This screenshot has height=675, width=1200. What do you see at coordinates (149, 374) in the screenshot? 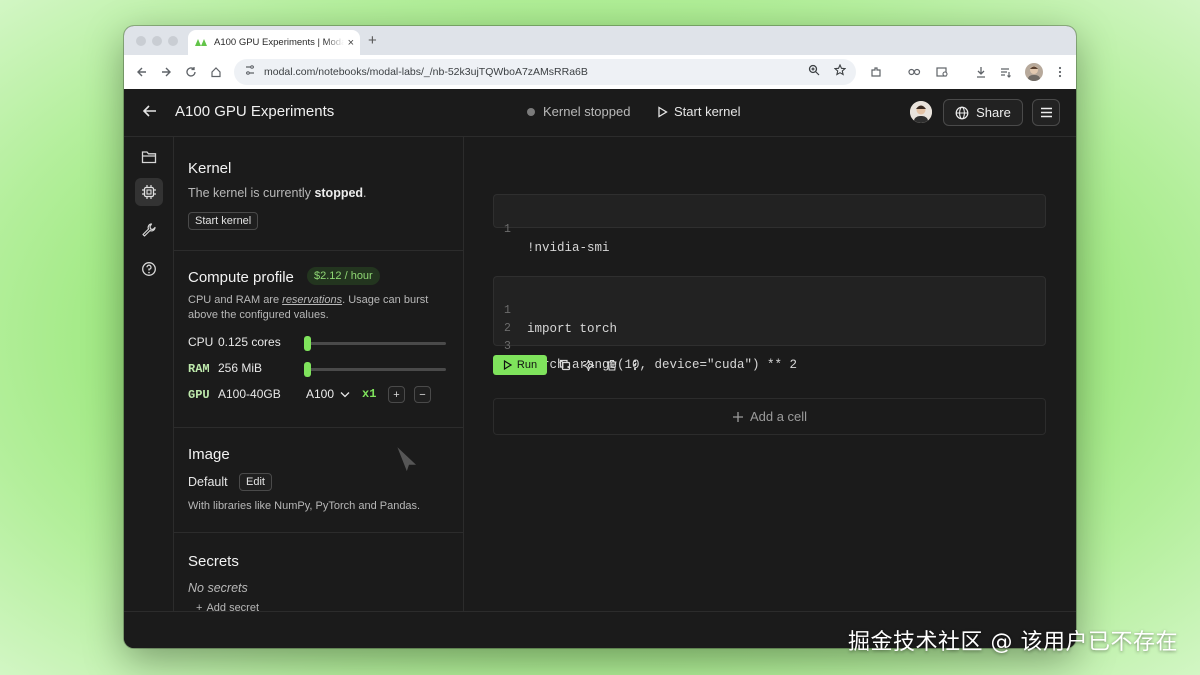
I see `side-rail` at bounding box center [149, 374].